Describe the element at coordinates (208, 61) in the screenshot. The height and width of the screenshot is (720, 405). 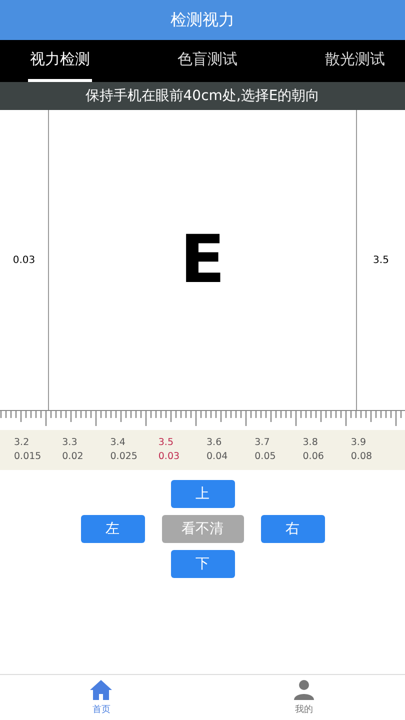
I see `tab: 色盲测试` at that location.